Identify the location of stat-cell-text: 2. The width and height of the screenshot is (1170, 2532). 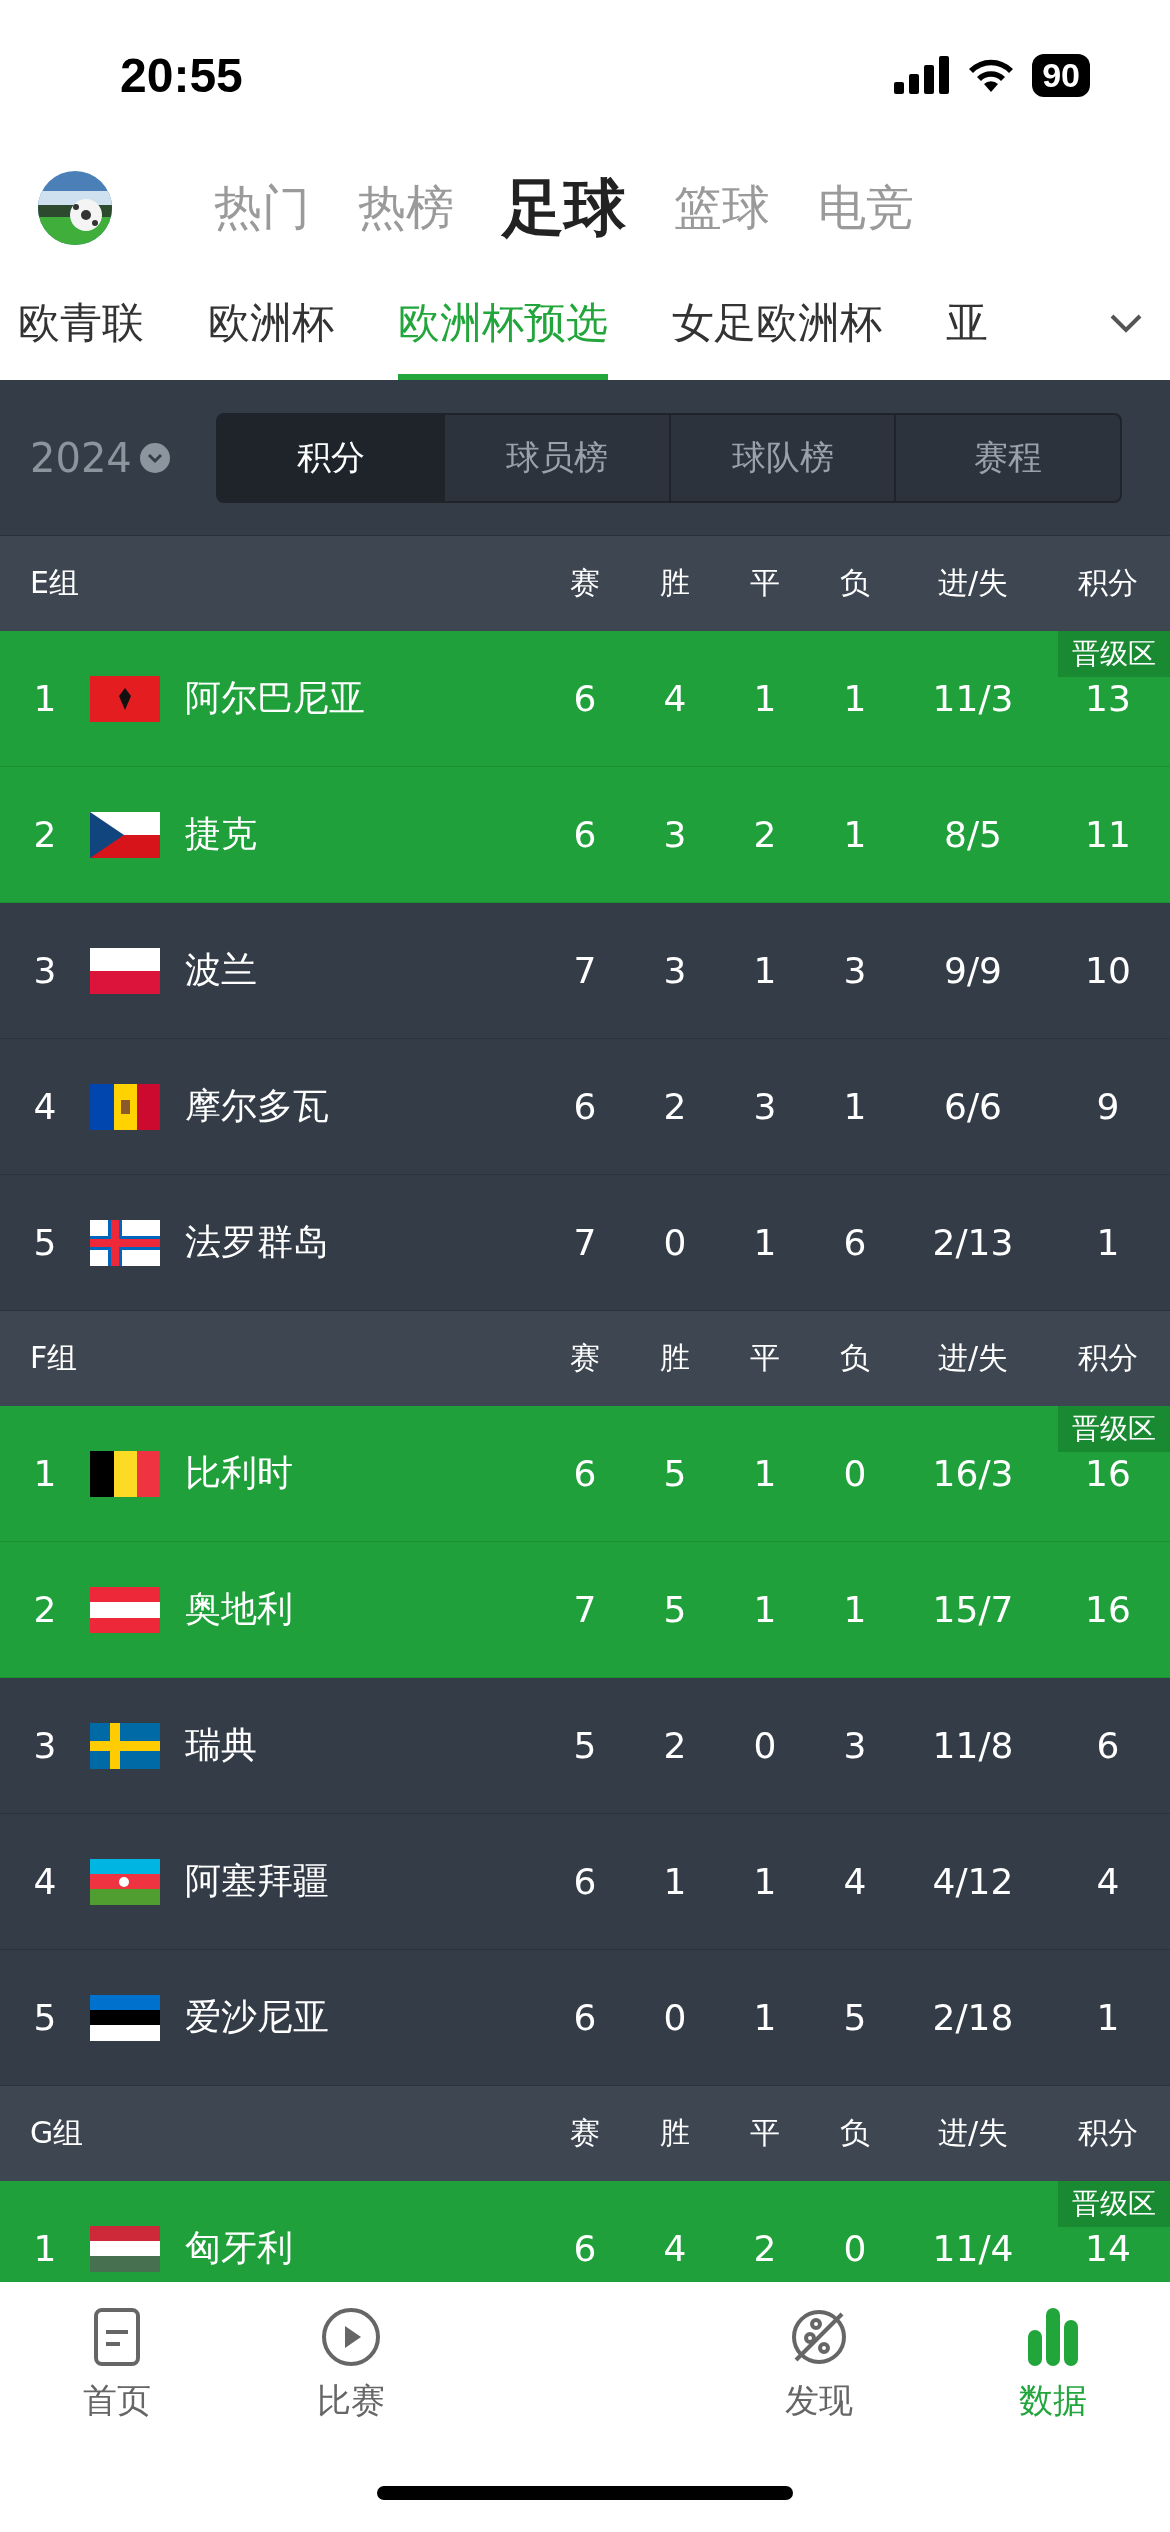
(675, 1106).